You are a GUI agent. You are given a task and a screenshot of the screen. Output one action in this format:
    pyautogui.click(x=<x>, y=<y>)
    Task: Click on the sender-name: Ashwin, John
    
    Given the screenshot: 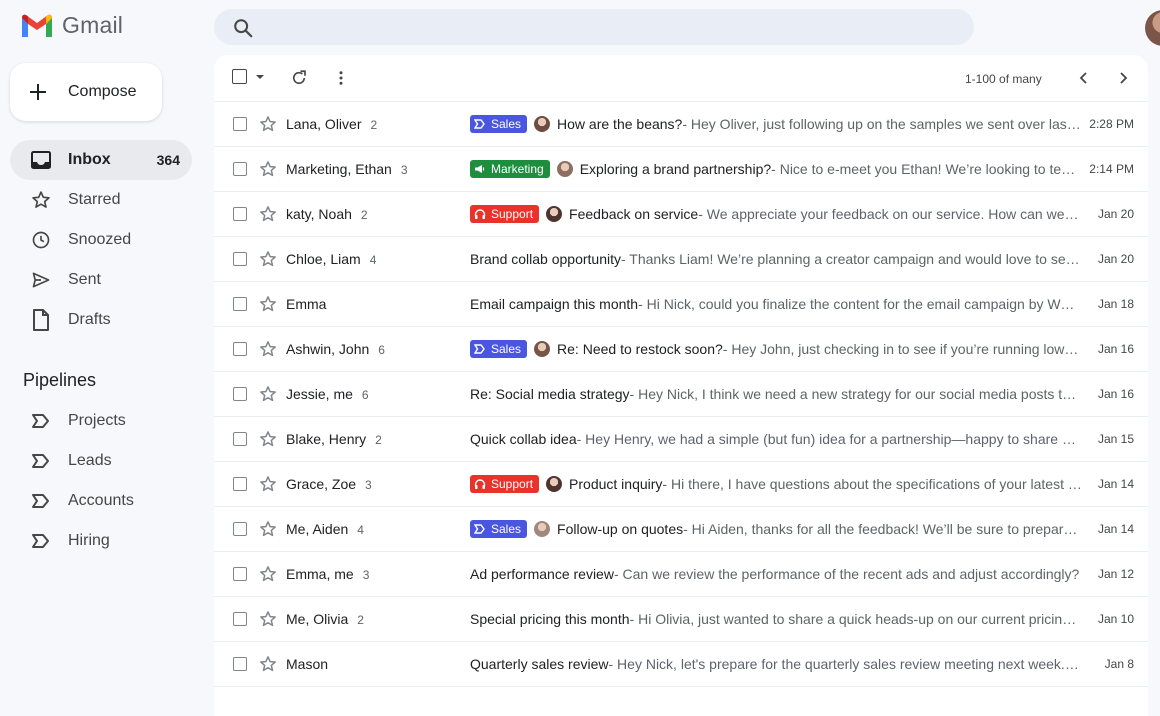 What is the action you would take?
    pyautogui.click(x=328, y=349)
    